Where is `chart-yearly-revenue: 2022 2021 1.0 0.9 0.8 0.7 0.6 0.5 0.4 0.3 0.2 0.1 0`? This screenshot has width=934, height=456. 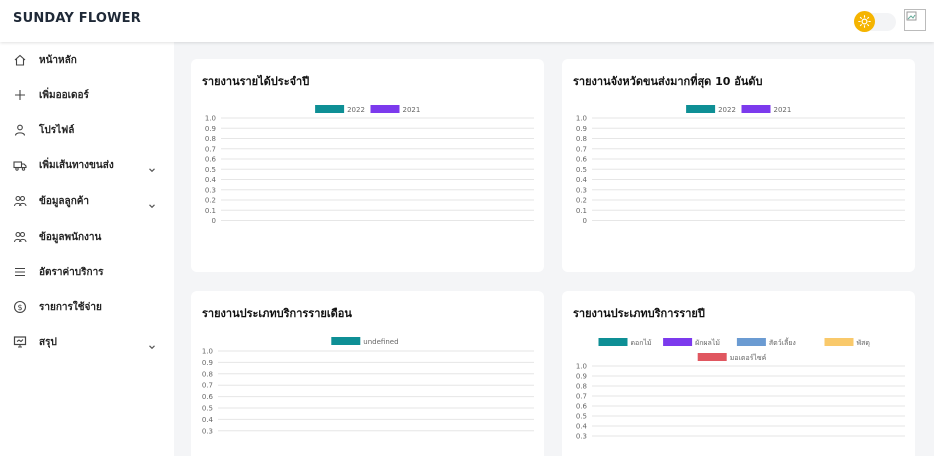
chart-yearly-revenue: 2022 2021 1.0 0.9 0.8 0.7 0.6 0.5 0.4 0.3 0.2 0.1 0 is located at coordinates (369, 165).